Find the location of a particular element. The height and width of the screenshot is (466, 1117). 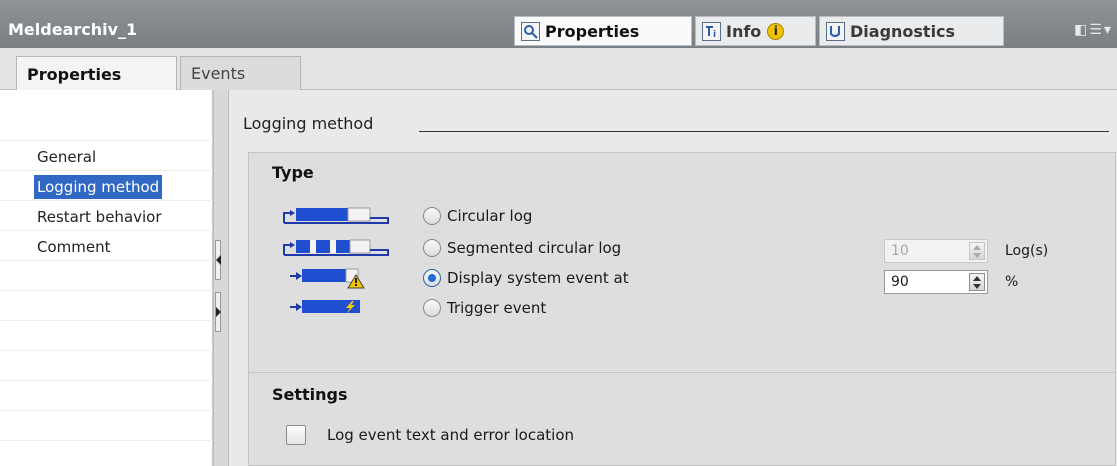

log-event-text-label: Log event text and error location is located at coordinates (451, 435).